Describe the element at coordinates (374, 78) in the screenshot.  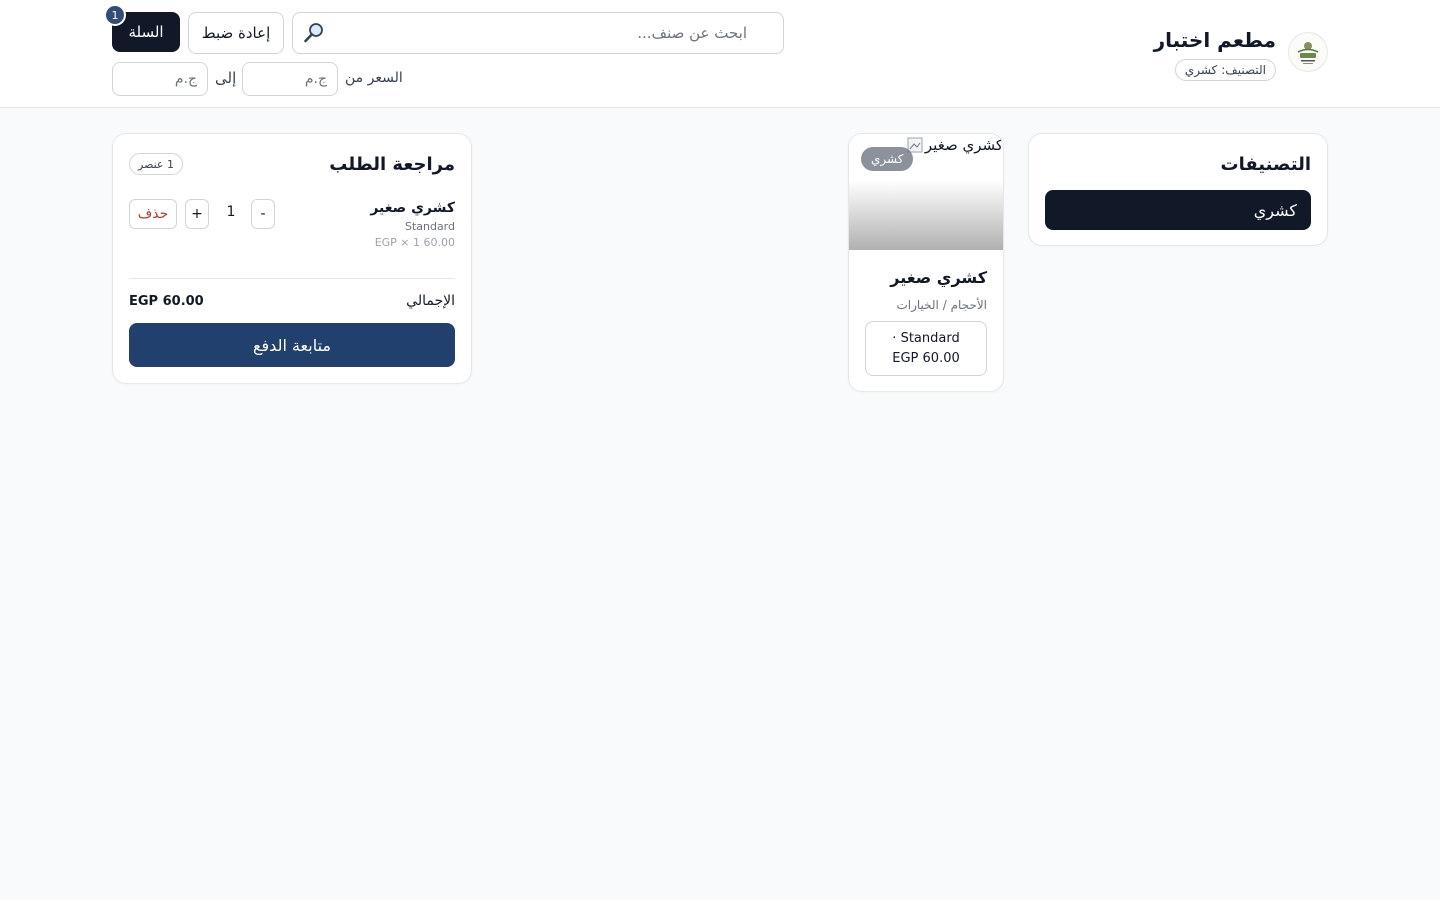
I see `price-from-label: السعر من` at that location.